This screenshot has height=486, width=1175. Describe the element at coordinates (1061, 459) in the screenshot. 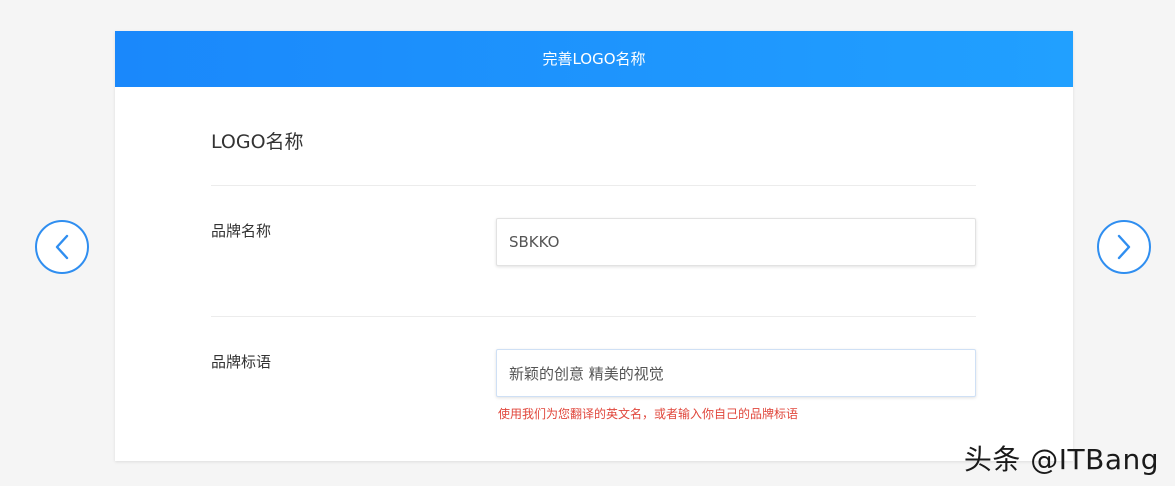

I see `watermark: 头条 @ITBang` at that location.